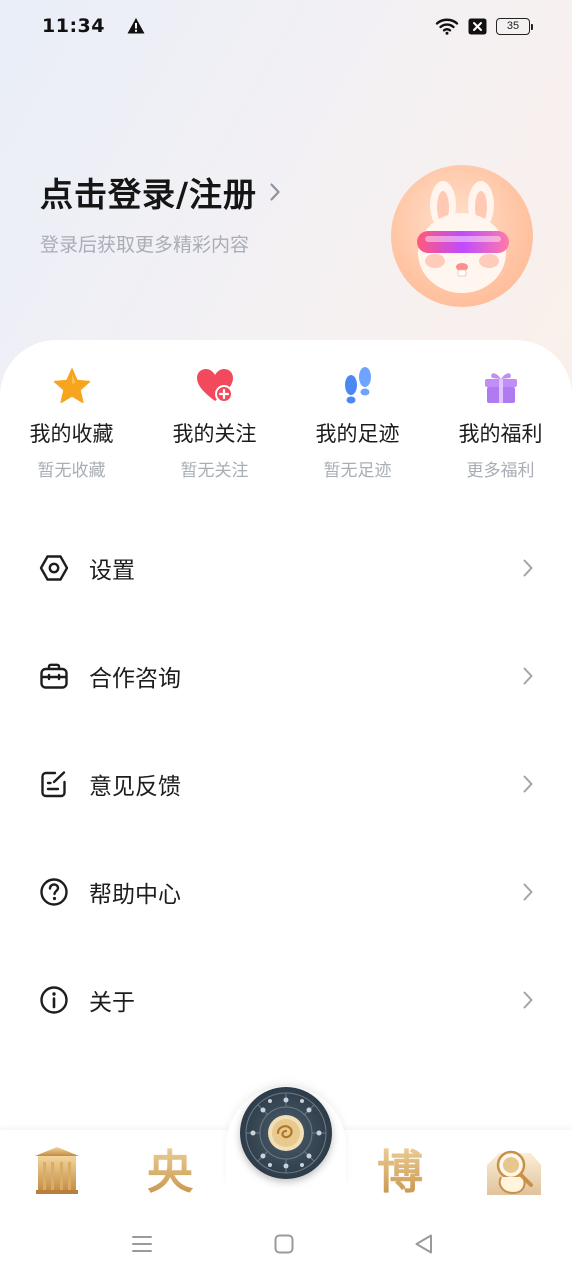 Image resolution: width=572 pixels, height=1280 pixels. What do you see at coordinates (284, 1244) in the screenshot?
I see `home-square-icon` at bounding box center [284, 1244].